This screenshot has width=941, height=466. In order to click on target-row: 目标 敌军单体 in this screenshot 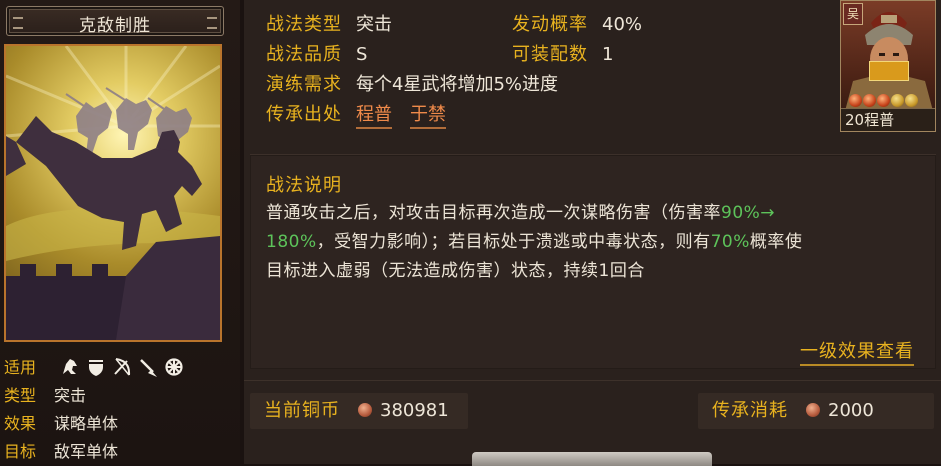, I will do `click(120, 452)`.